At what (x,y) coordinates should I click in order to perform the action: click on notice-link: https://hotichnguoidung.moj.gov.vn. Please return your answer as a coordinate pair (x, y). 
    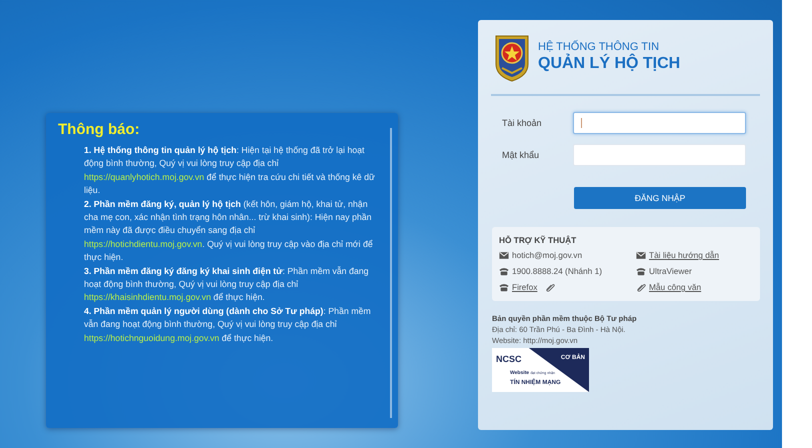
    Looking at the image, I should click on (152, 337).